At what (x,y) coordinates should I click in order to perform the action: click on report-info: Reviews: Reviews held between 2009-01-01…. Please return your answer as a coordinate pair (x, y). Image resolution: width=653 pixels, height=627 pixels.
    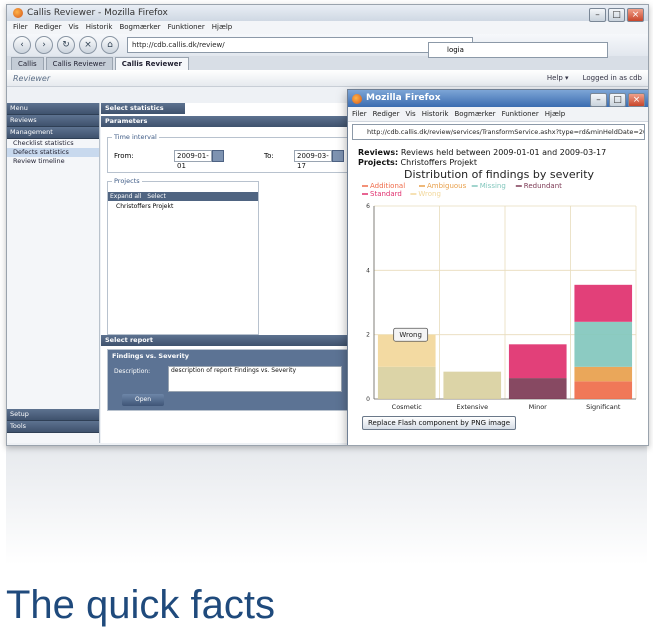
    Looking at the image, I should click on (498, 155).